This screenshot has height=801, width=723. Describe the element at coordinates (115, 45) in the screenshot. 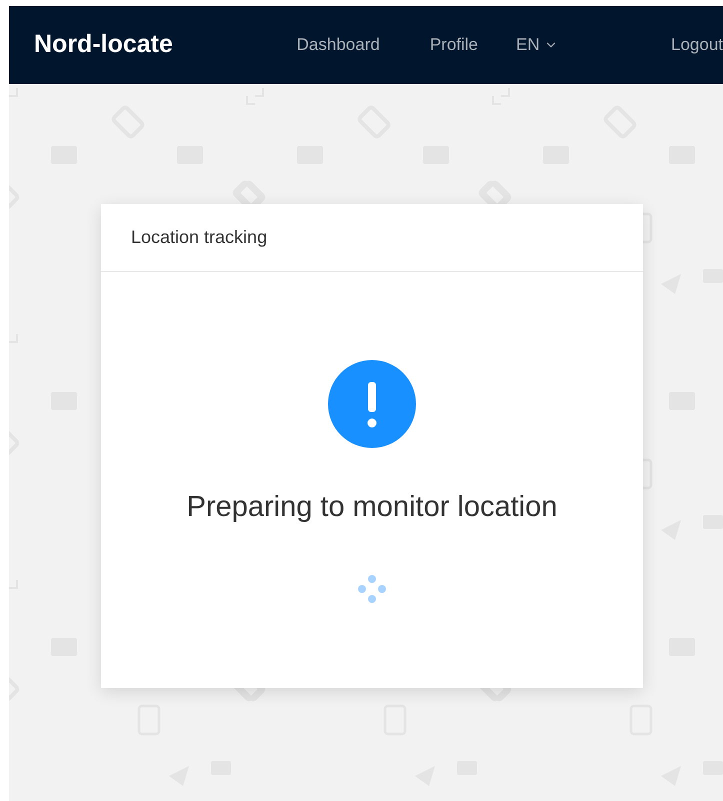

I see `brand-logo: Nord-locate` at that location.